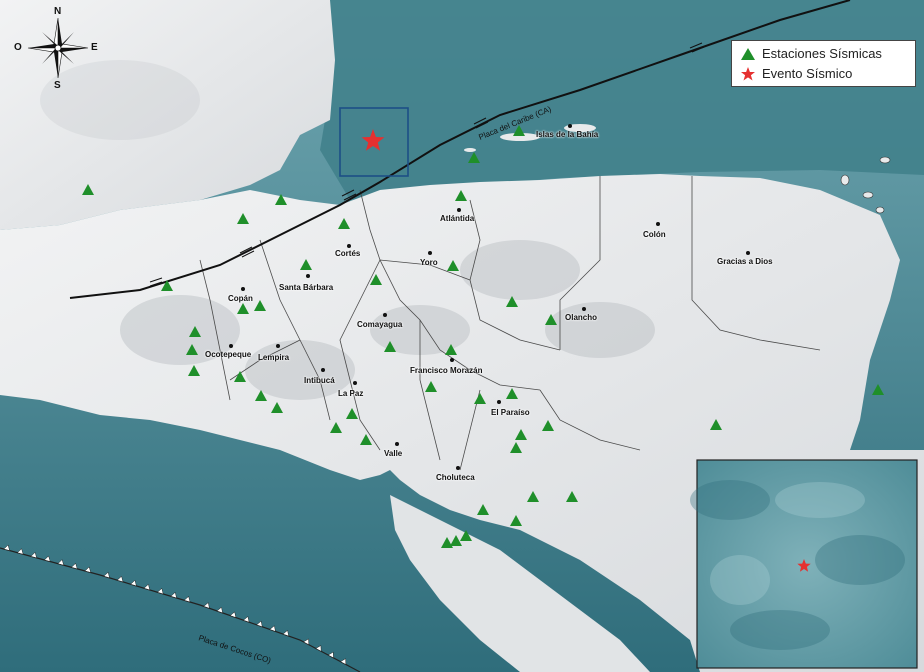  What do you see at coordinates (446, 370) in the screenshot?
I see `place-label: Francisco Morazán` at bounding box center [446, 370].